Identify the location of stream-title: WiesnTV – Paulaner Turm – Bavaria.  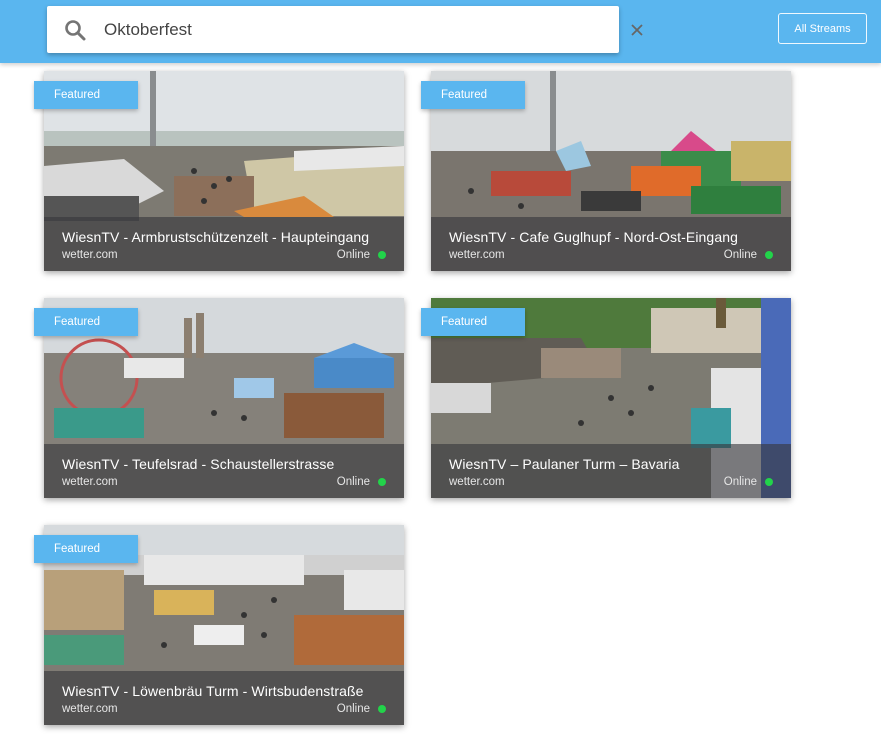
(564, 464).